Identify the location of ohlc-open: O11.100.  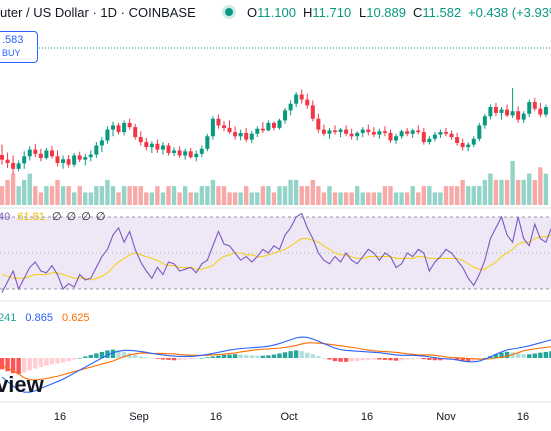
(271, 12).